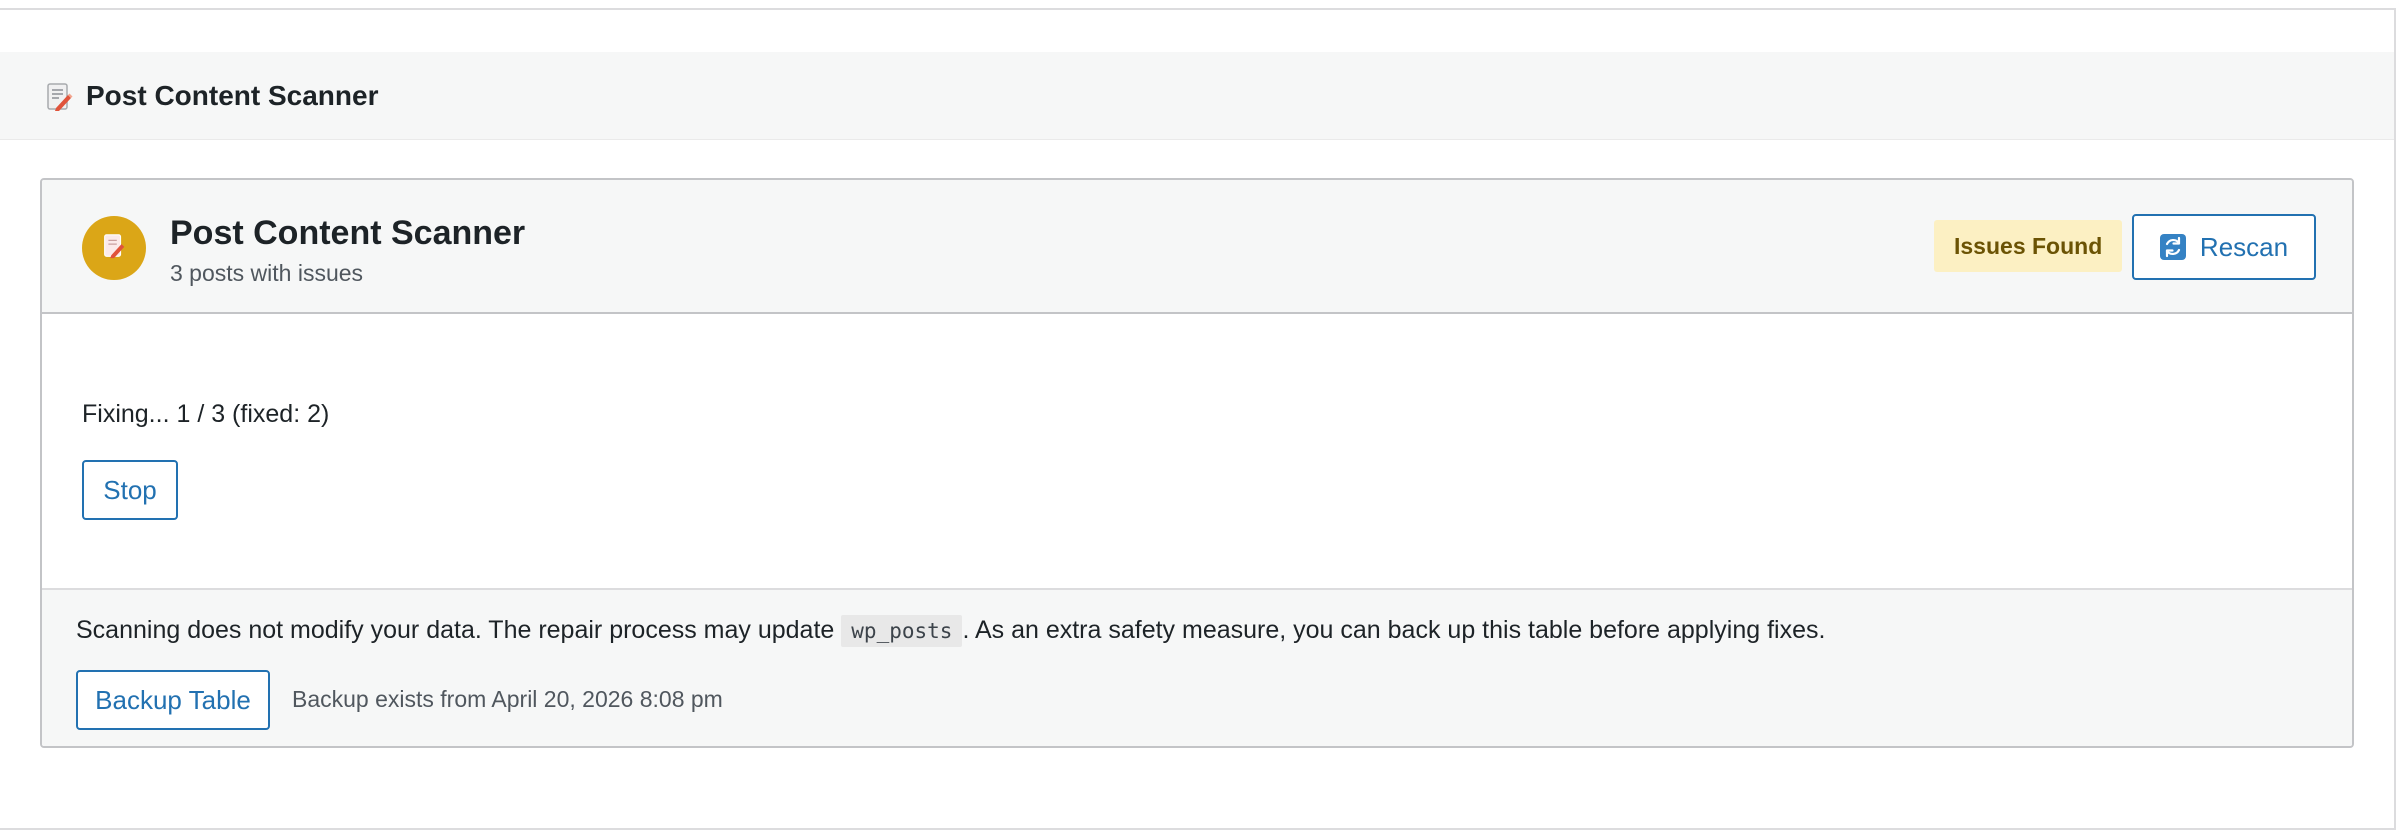  Describe the element at coordinates (1197, 96) in the screenshot. I see `page-header: Post Content Scanner` at that location.